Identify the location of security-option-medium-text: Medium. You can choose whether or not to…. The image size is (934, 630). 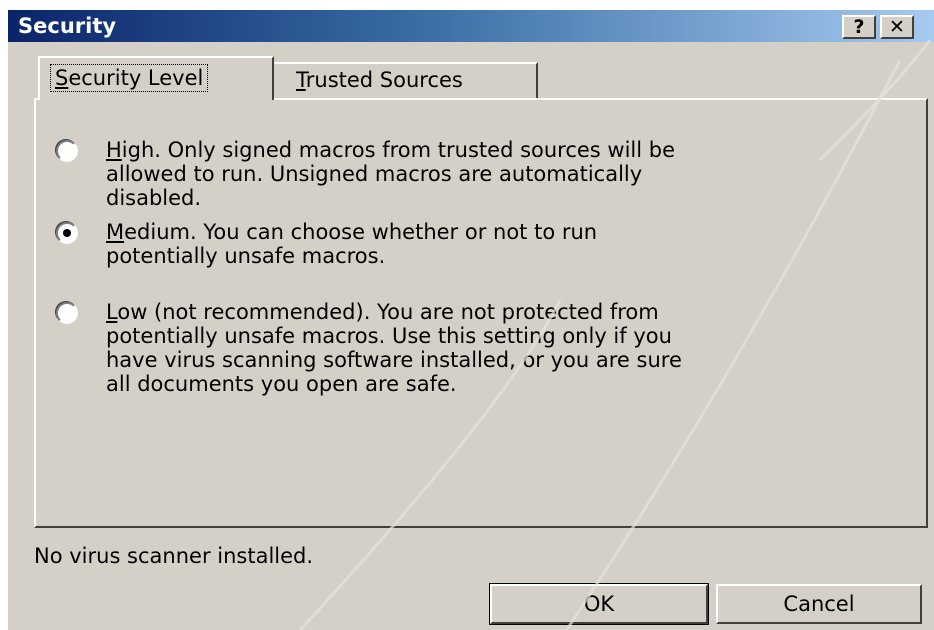
(501, 244).